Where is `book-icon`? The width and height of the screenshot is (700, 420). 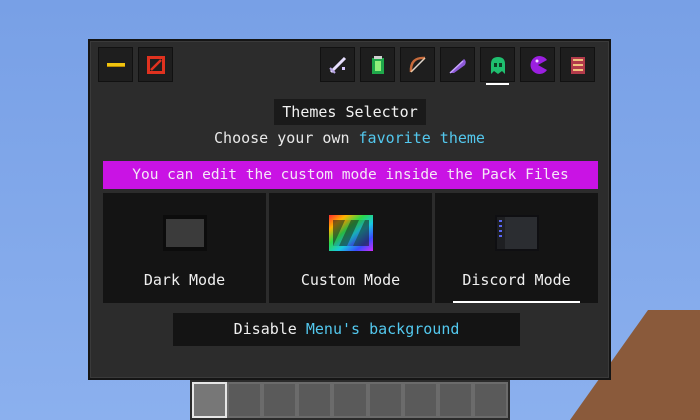 book-icon is located at coordinates (577, 65).